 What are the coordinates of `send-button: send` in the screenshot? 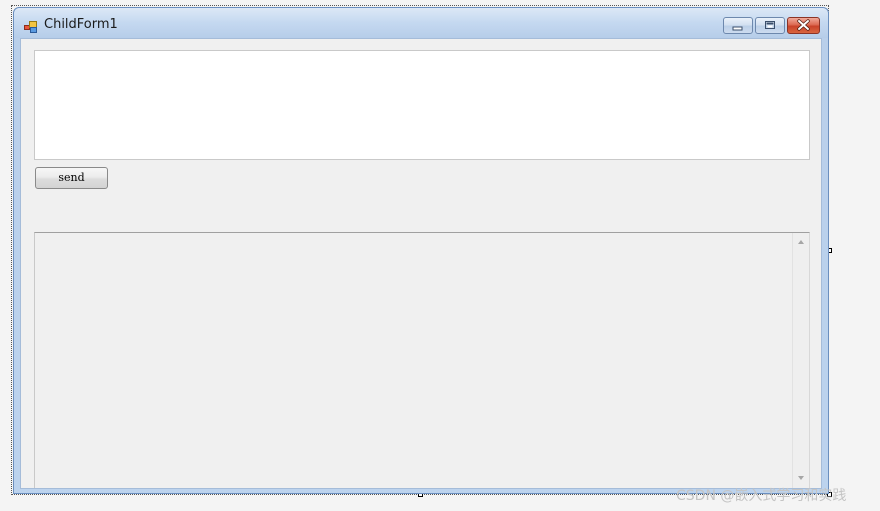 It's located at (71, 178).